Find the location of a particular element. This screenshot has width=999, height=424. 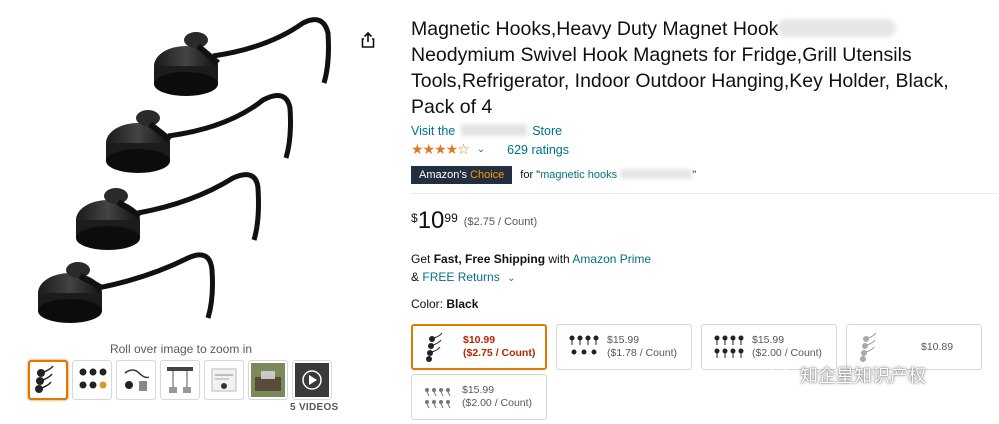

hooks-silver-icon is located at coordinates (868, 347).